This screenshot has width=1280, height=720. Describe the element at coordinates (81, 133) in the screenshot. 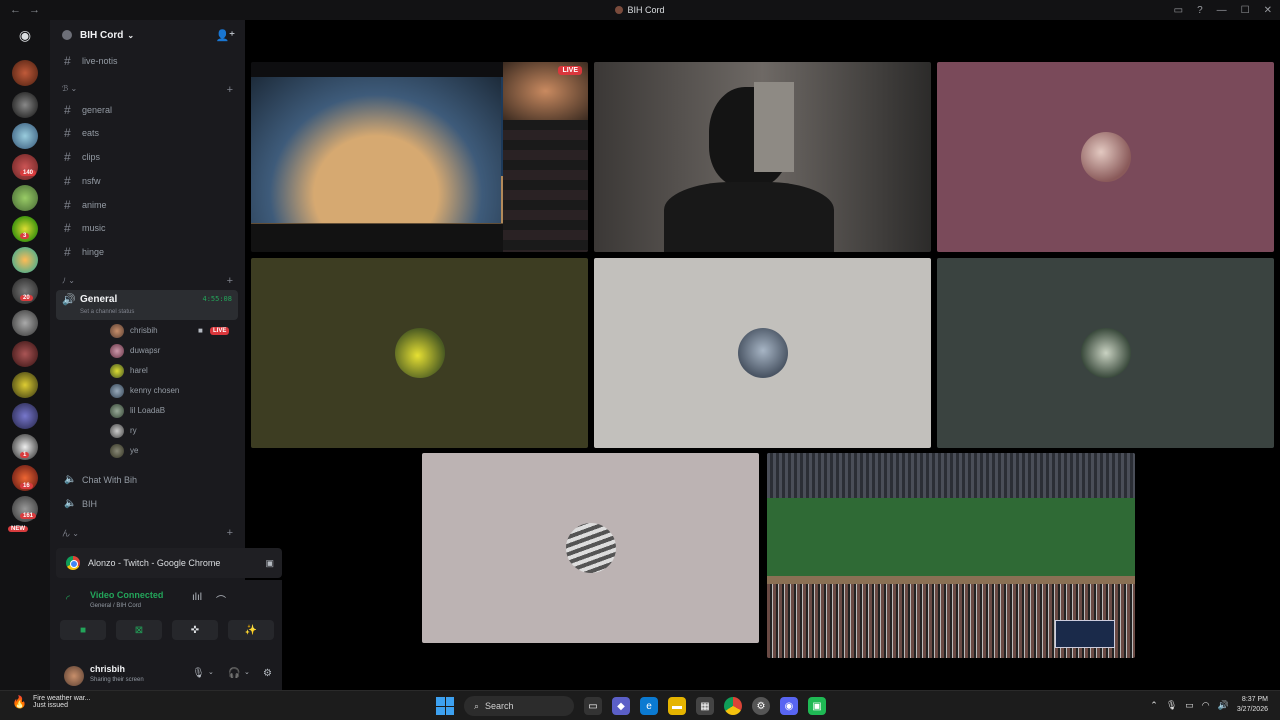

I see `channel-eats: # eats` at that location.